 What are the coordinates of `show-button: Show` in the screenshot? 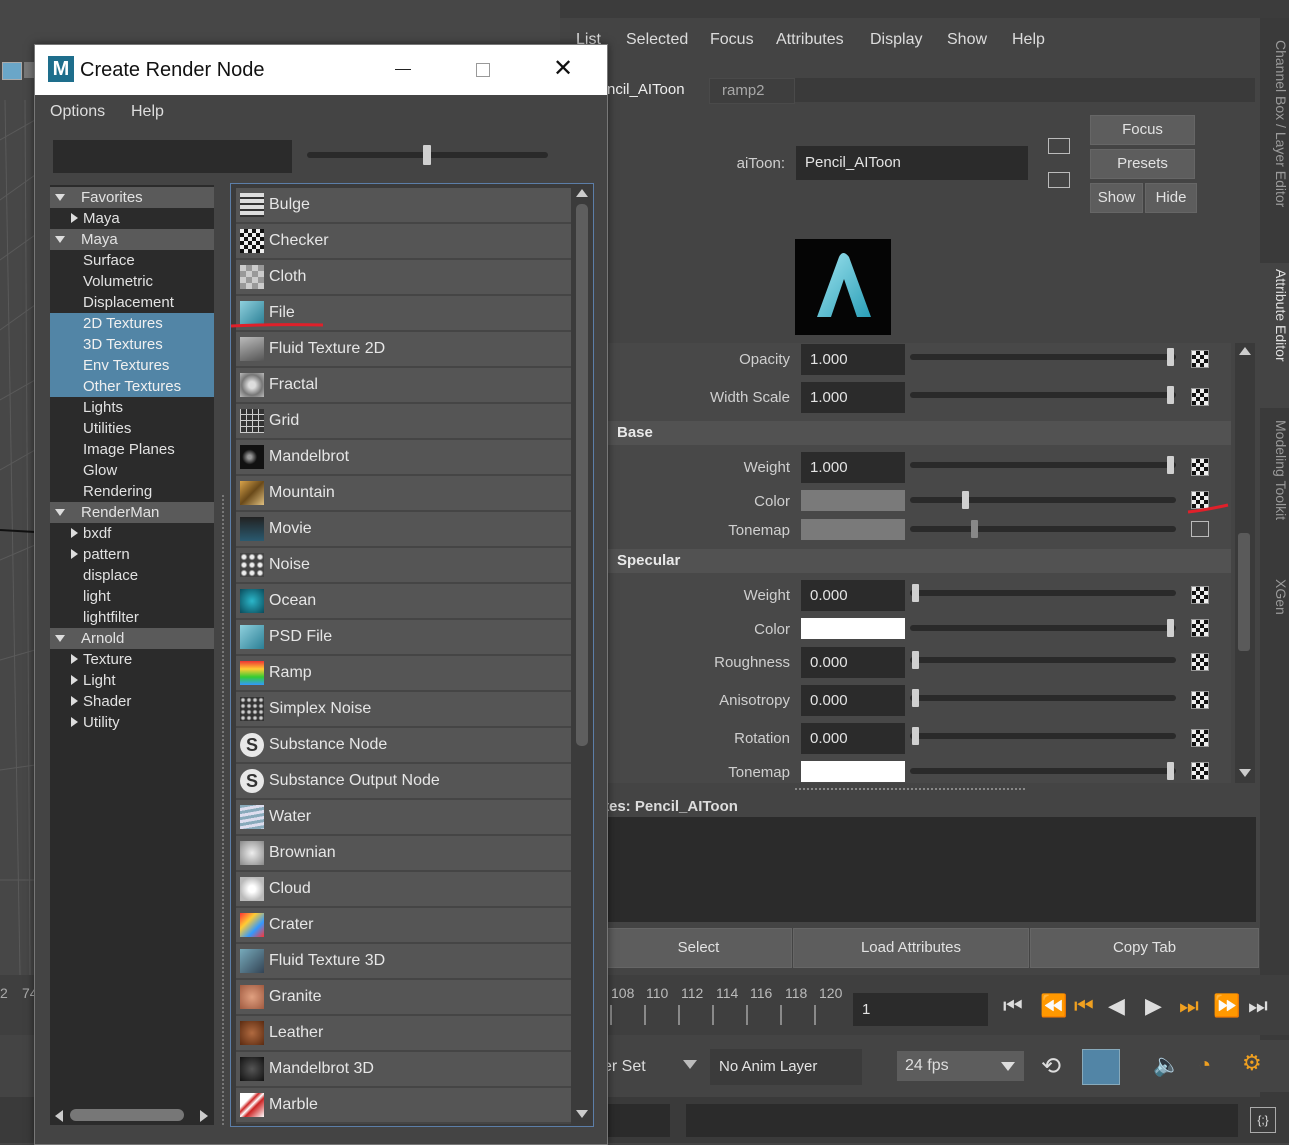 It's located at (1116, 198).